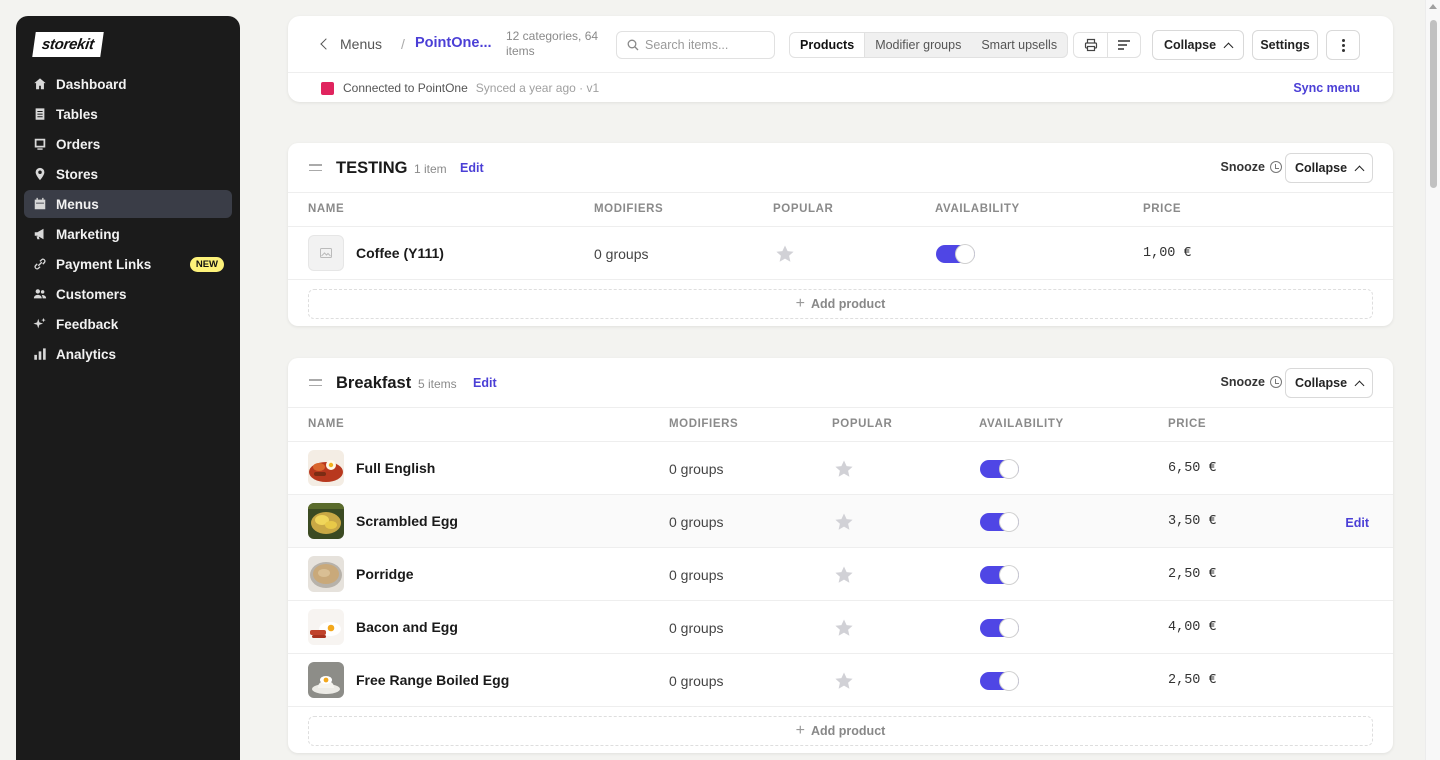 The image size is (1440, 760). What do you see at coordinates (537, 88) in the screenshot?
I see `synced-text: Synced a year ago · v1` at bounding box center [537, 88].